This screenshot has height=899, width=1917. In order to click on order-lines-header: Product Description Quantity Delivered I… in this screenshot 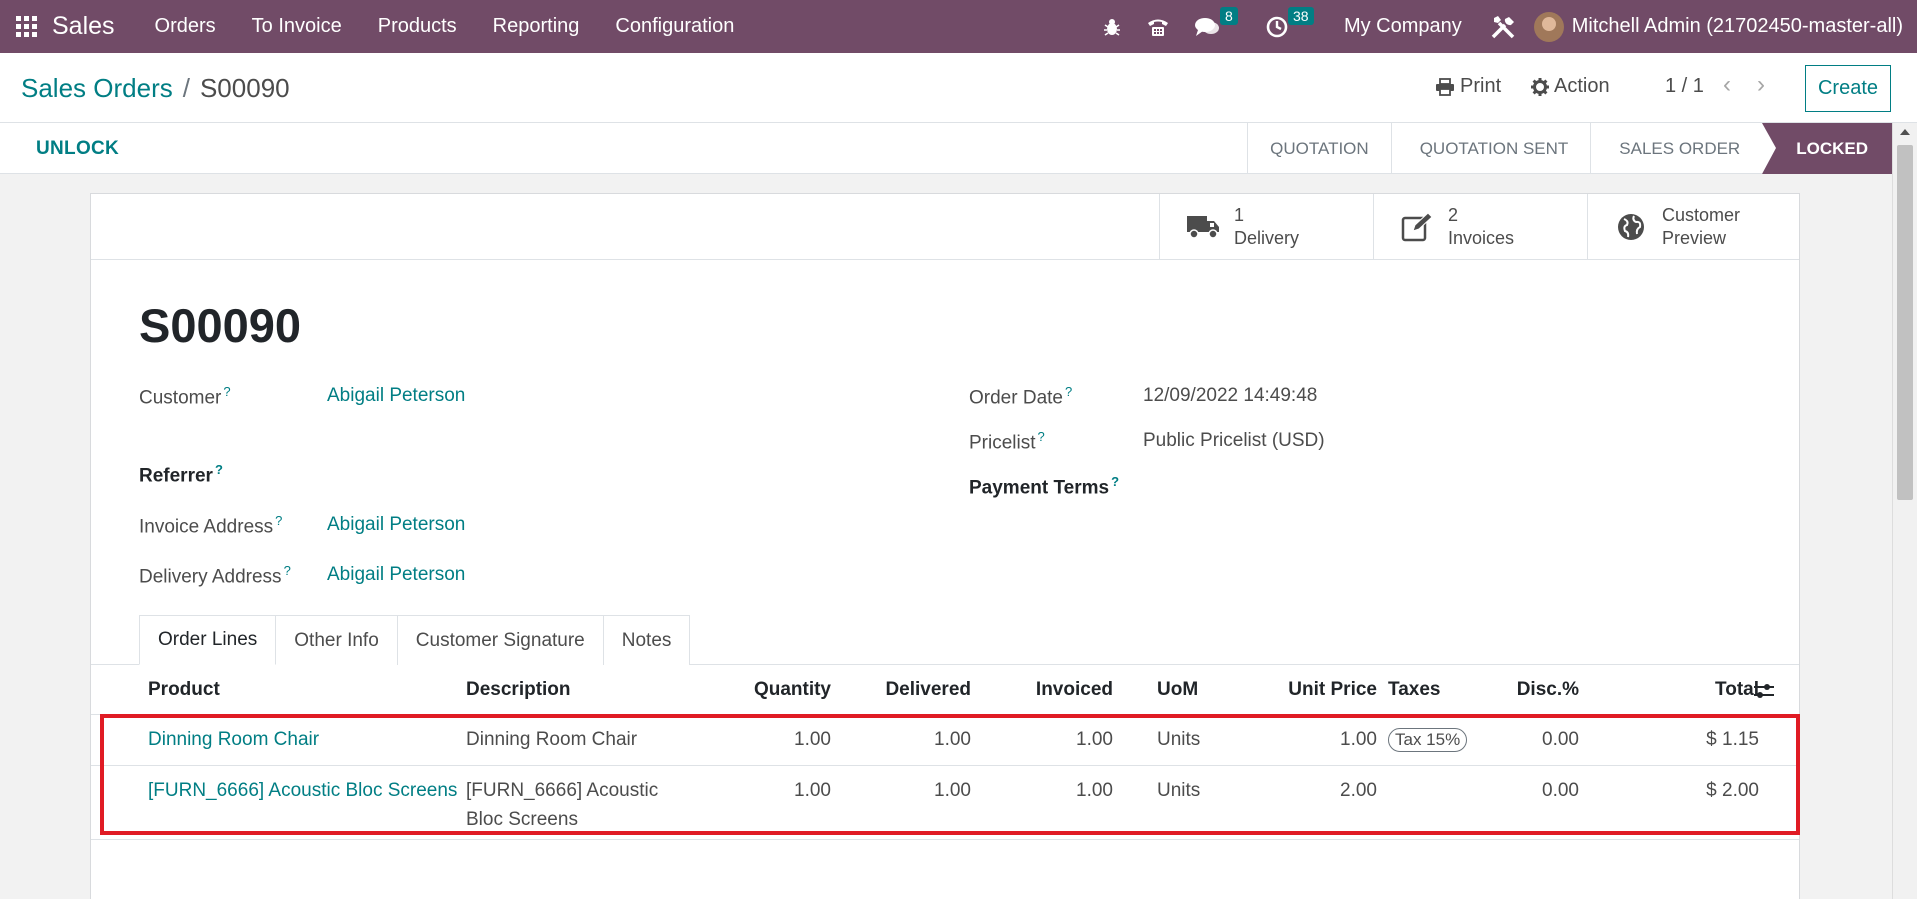, I will do `click(945, 690)`.